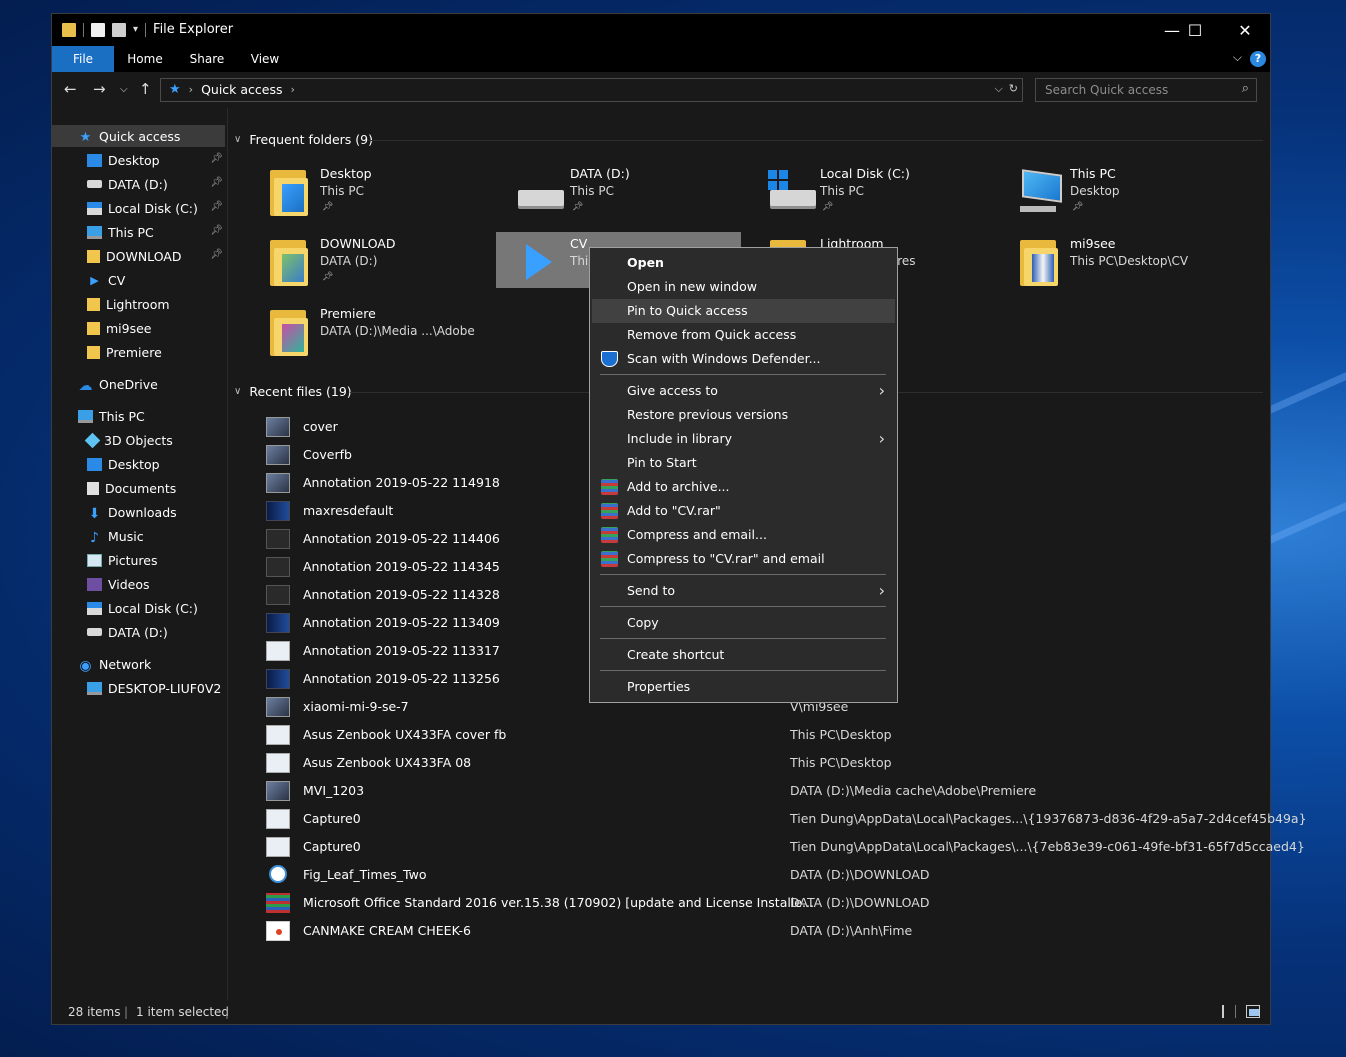  What do you see at coordinates (743, 670) in the screenshot?
I see `menu-separator` at bounding box center [743, 670].